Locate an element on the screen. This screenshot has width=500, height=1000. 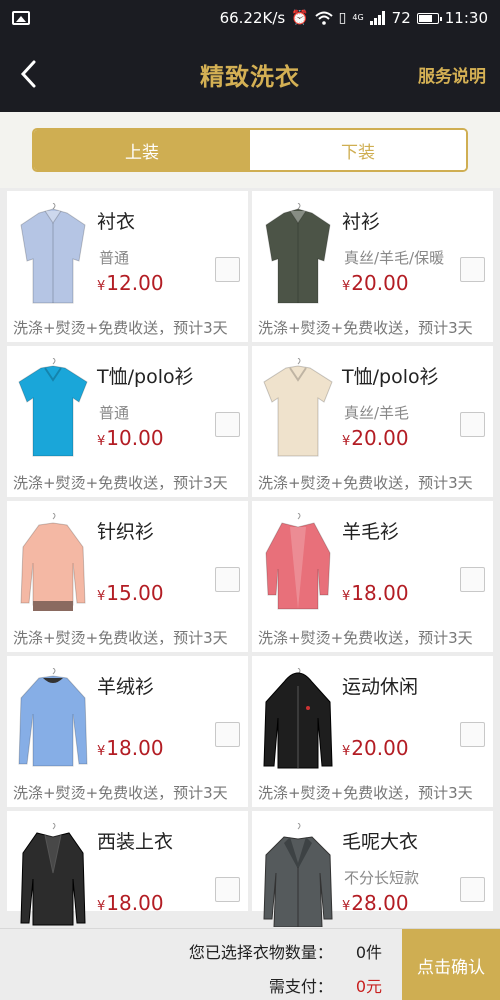
confirm-button: 点击确认 is located at coordinates (451, 964).